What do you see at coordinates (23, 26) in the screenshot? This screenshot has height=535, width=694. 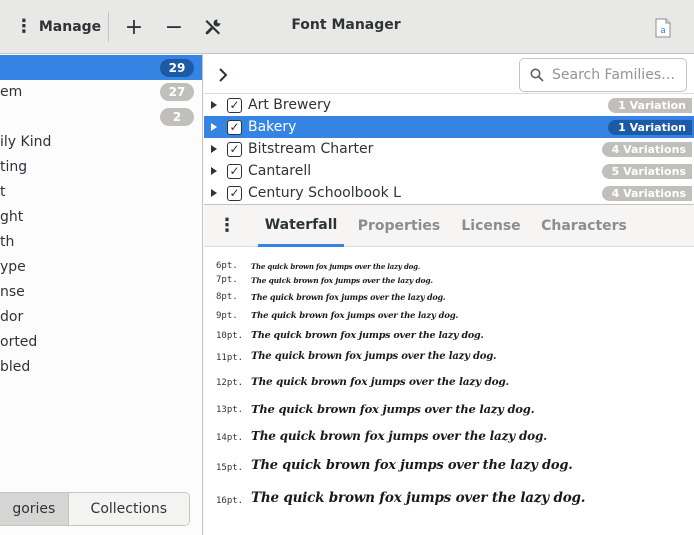 I see `vertical-dots-icon: ⋮` at bounding box center [23, 26].